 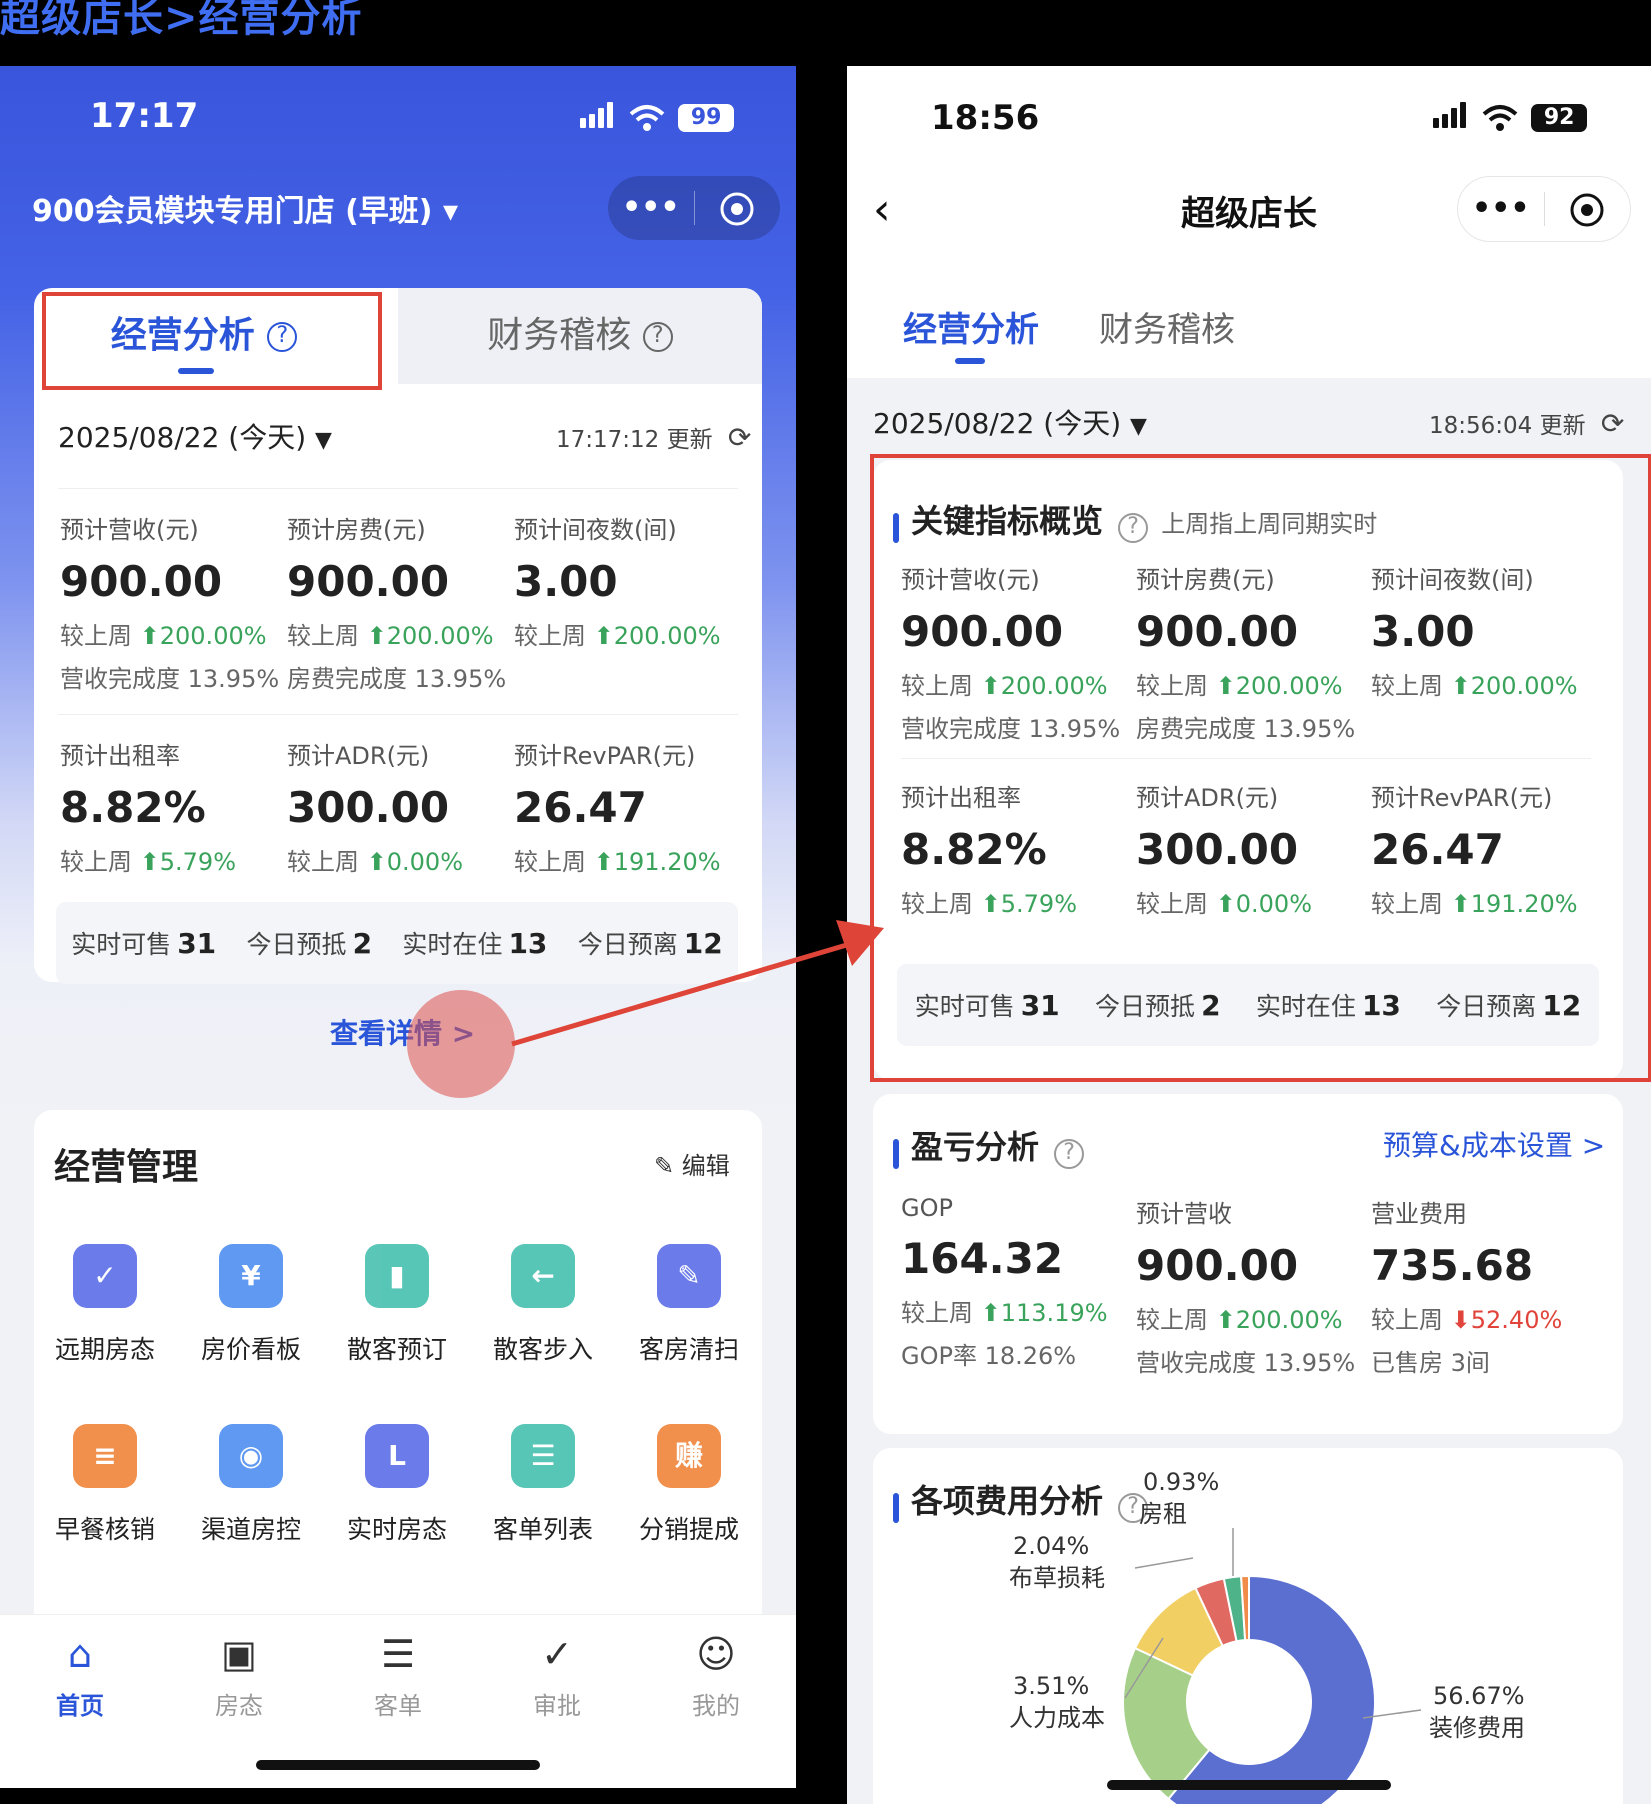 I want to click on order-icon: ☰, so click(x=398, y=1654).